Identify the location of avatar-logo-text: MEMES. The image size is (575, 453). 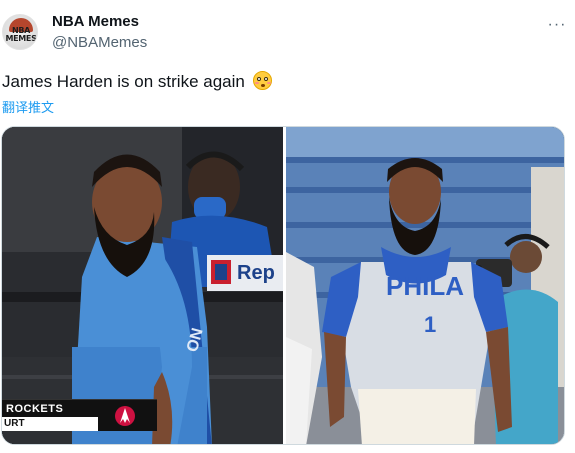
(21, 38).